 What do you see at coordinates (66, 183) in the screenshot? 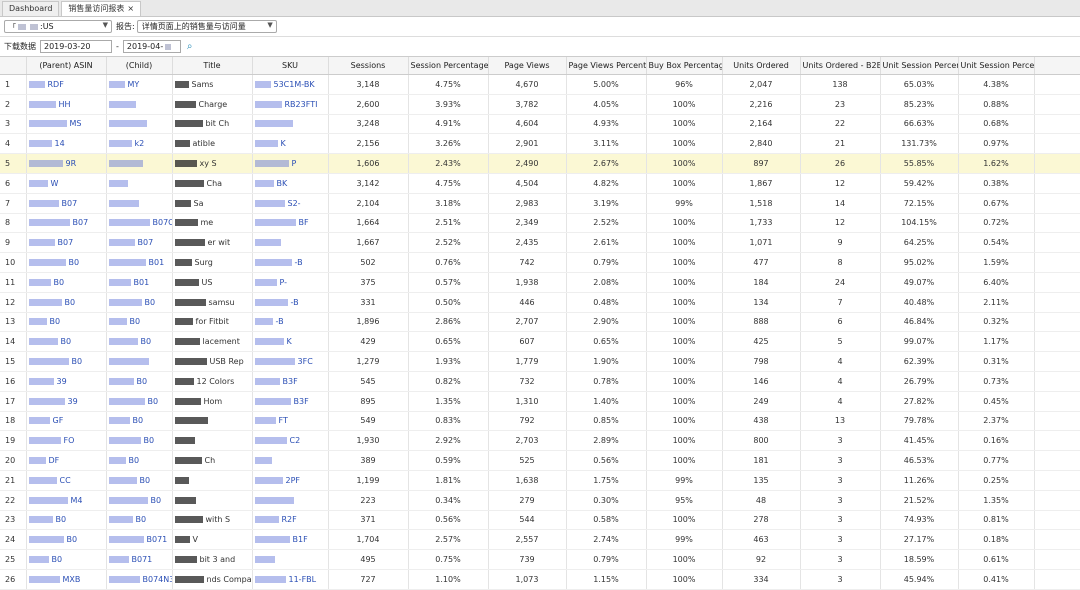
I see `parent-asin-cell: W` at bounding box center [66, 183].